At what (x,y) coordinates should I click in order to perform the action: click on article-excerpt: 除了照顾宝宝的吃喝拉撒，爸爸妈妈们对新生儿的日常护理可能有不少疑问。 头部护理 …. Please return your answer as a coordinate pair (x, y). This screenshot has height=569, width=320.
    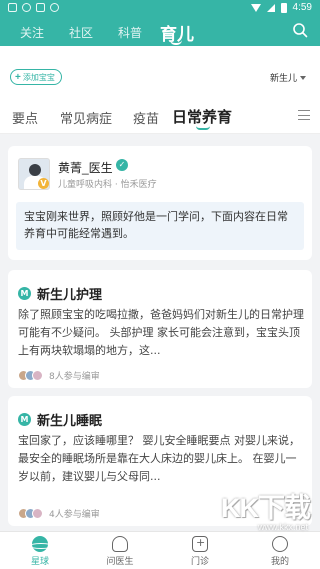
    Looking at the image, I should click on (161, 332).